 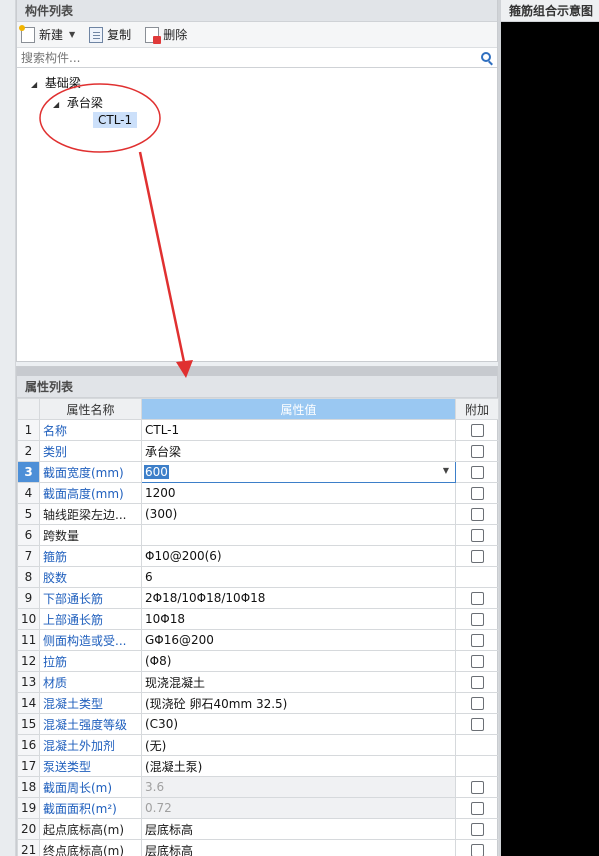 What do you see at coordinates (28, 829) in the screenshot?
I see `row-index: 20` at bounding box center [28, 829].